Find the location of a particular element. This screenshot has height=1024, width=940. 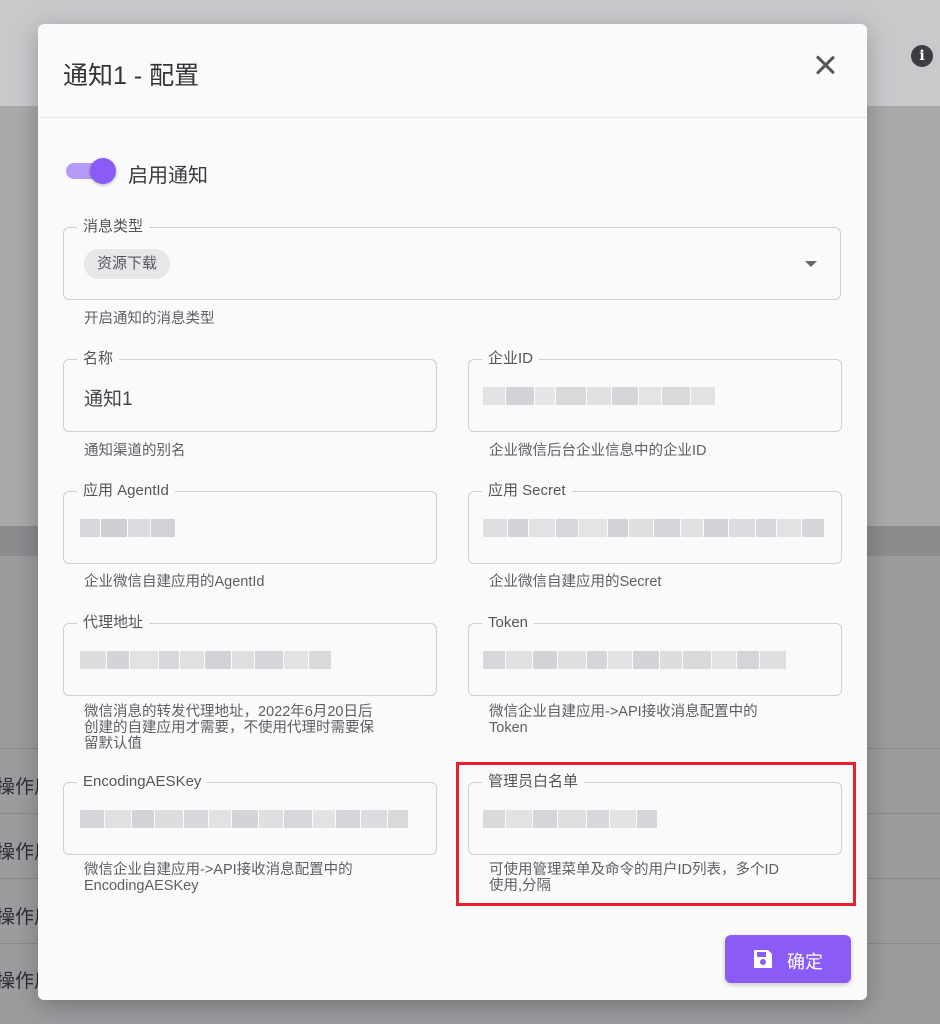

encoding-aes-key-field: EncodingAESKey is located at coordinates (250, 813).